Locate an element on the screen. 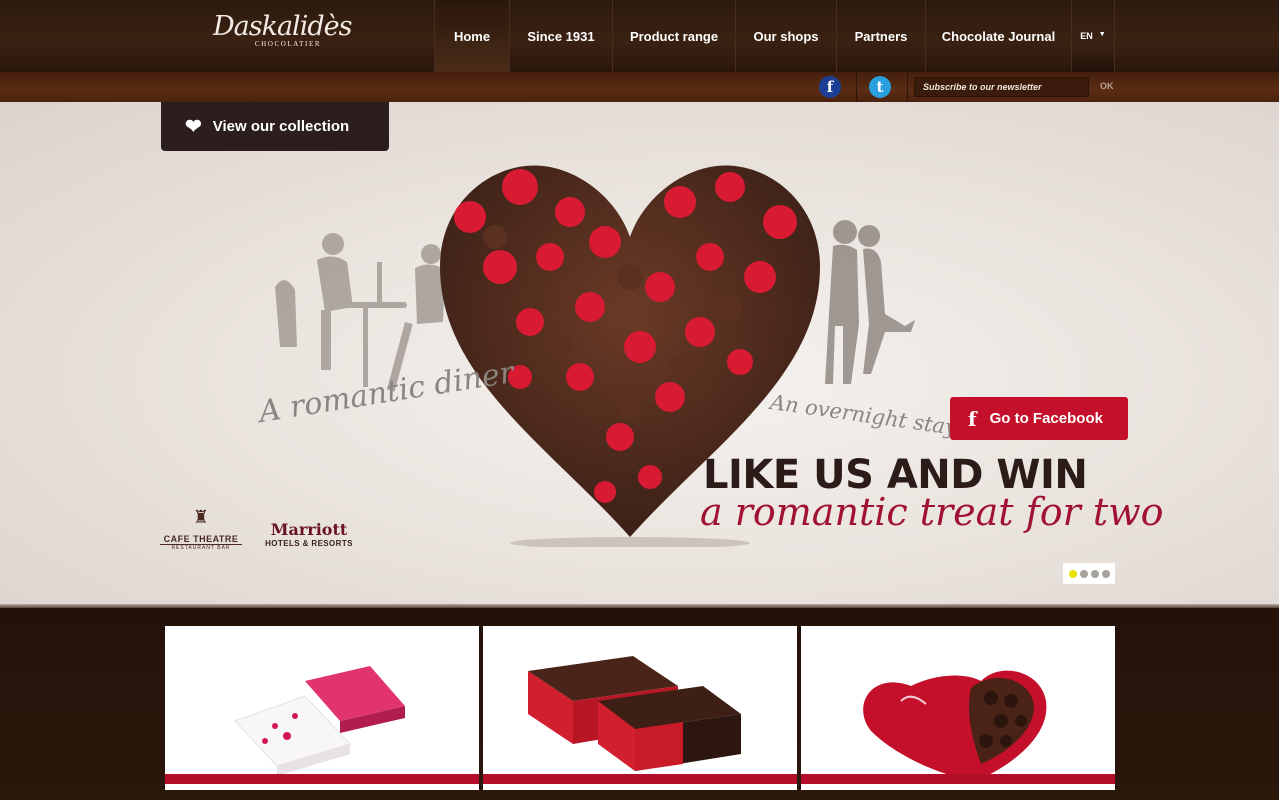  language-label: EN is located at coordinates (1086, 36).